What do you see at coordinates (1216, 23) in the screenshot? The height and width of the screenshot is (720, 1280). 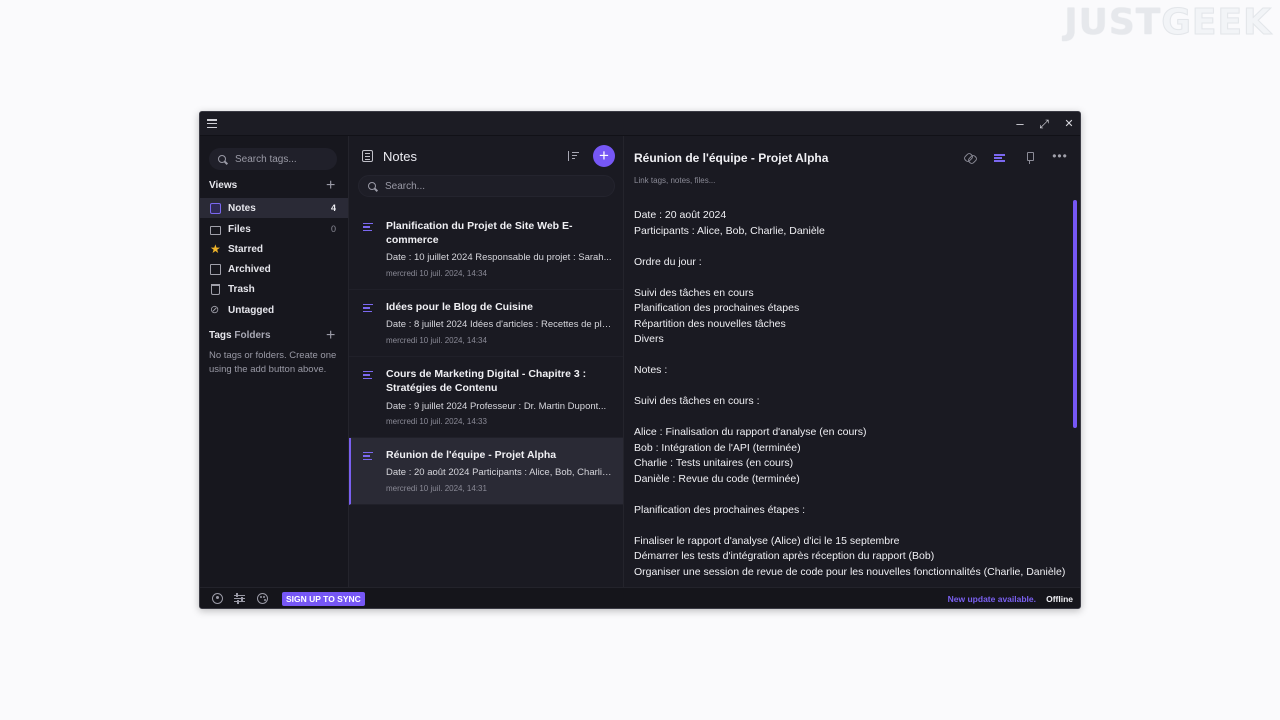 I see `watermark-geek: GEEK` at bounding box center [1216, 23].